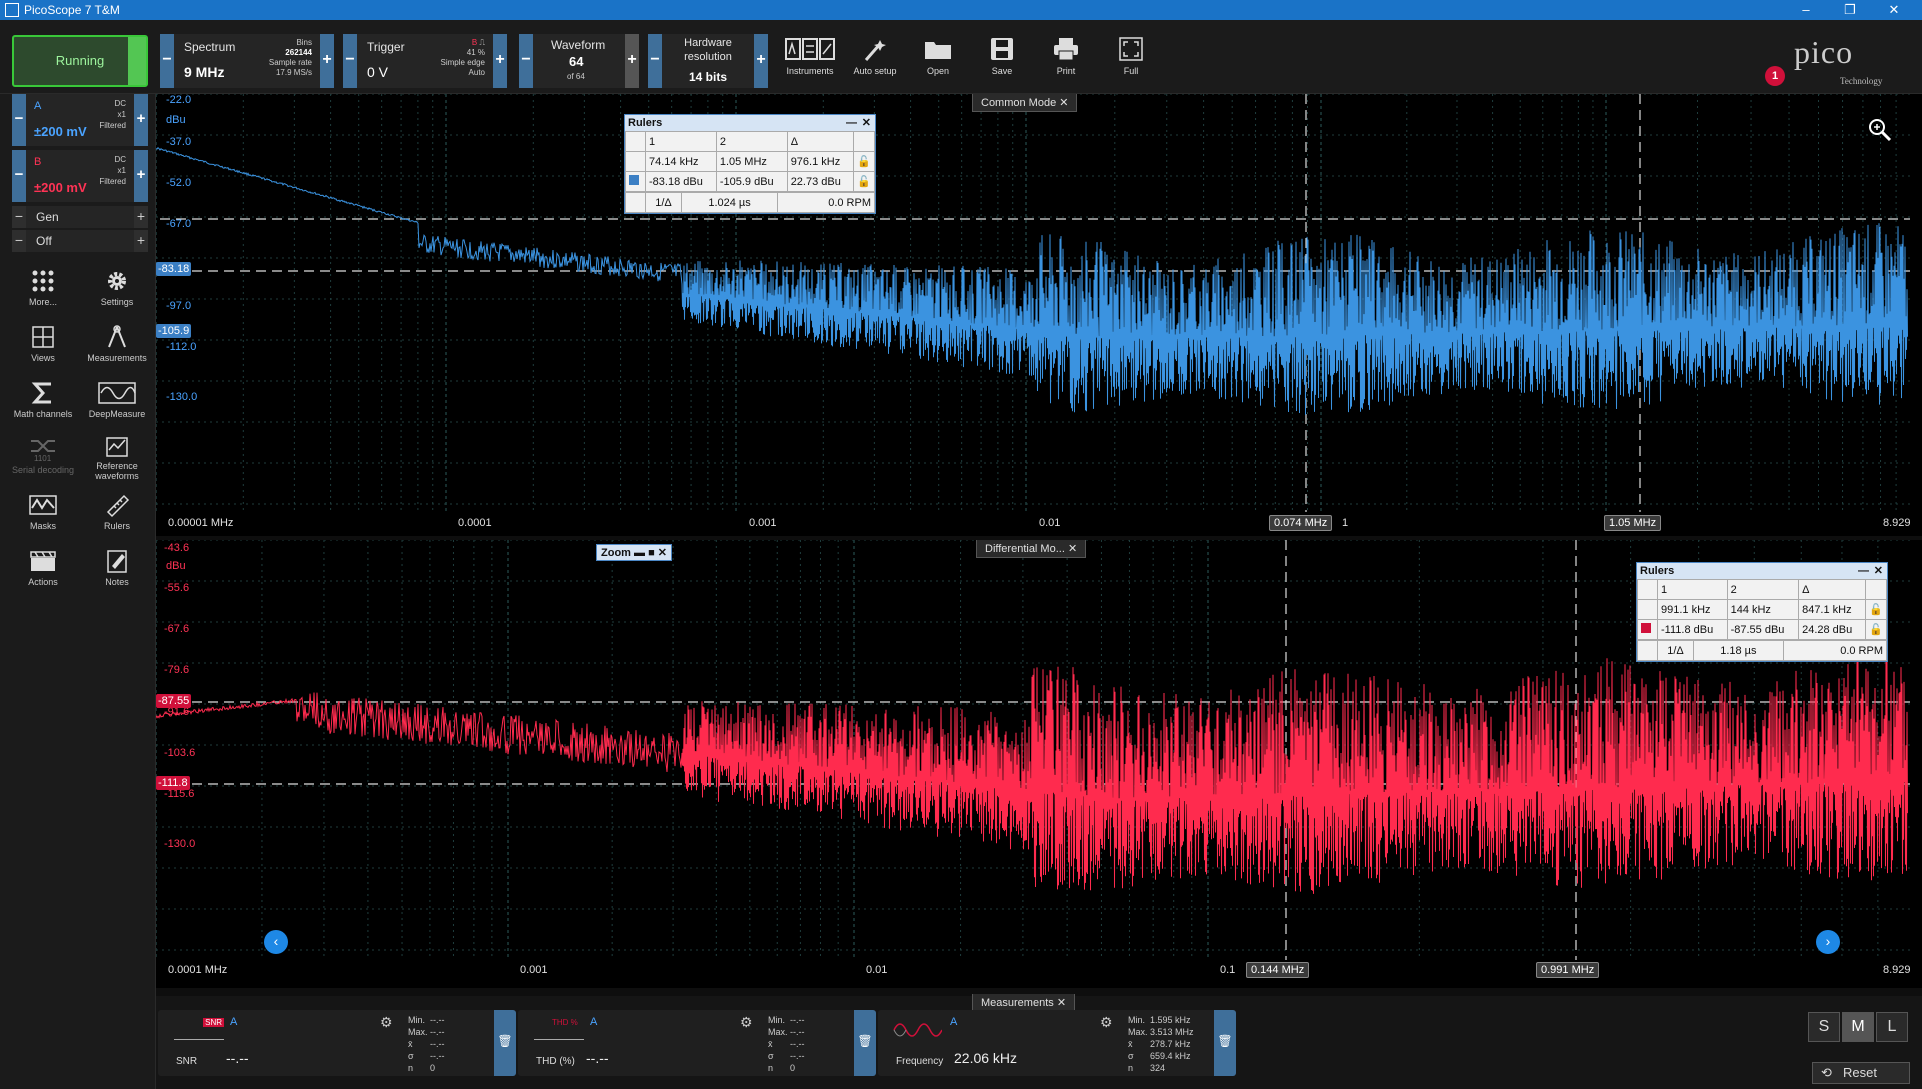 This screenshot has width=1922, height=1089. I want to click on channel-a-minus-button: −, so click(19, 120).